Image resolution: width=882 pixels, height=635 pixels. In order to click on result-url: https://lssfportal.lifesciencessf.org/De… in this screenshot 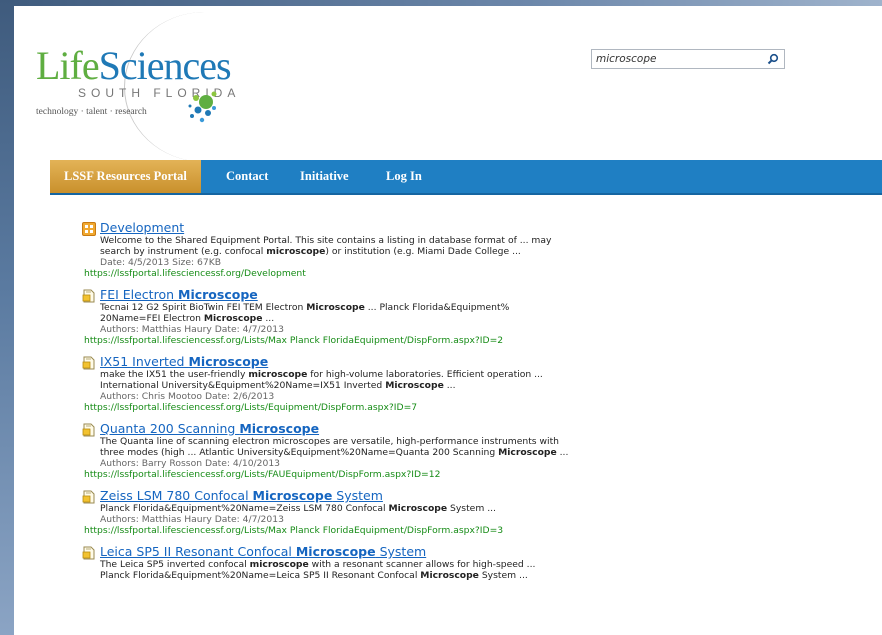, I will do `click(478, 273)`.